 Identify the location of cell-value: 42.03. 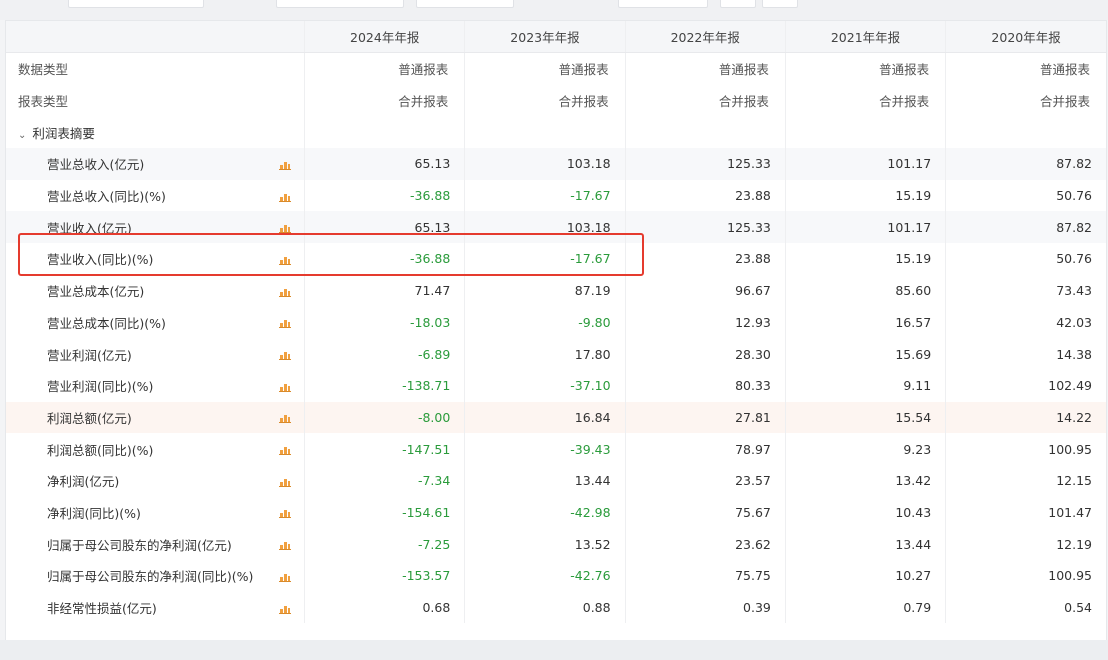
(1025, 322).